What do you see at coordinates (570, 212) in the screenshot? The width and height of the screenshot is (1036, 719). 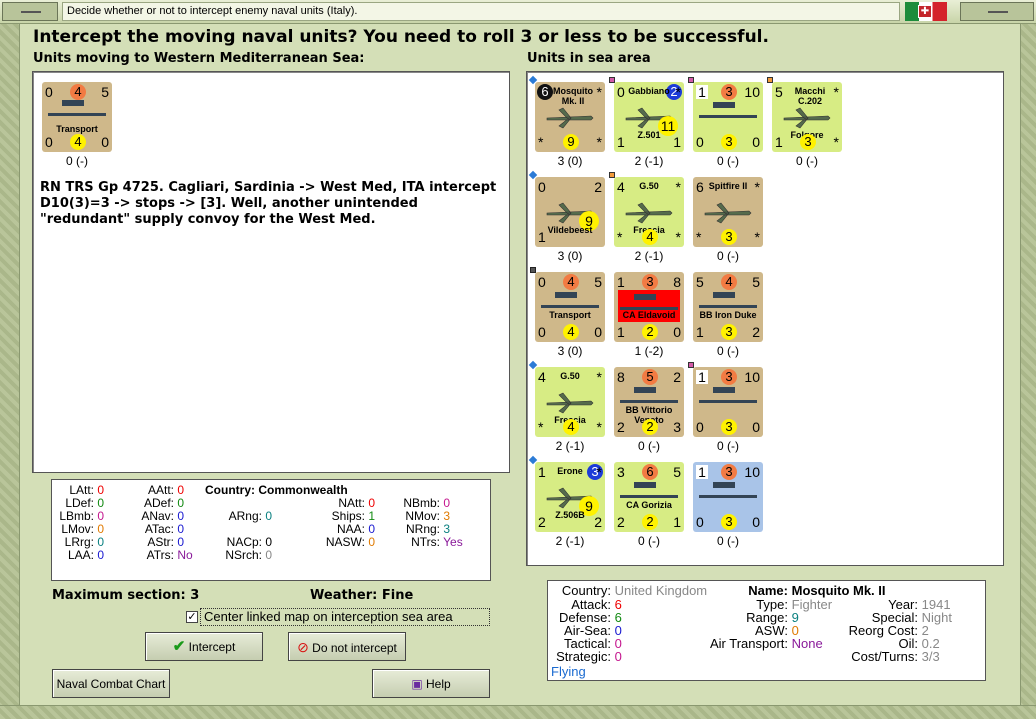 I see `unit-counter: 0 2 9 Vildebeest 1` at bounding box center [570, 212].